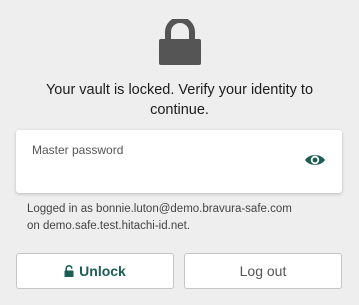 This screenshot has height=305, width=359. I want to click on master-password-input, so click(162, 173).